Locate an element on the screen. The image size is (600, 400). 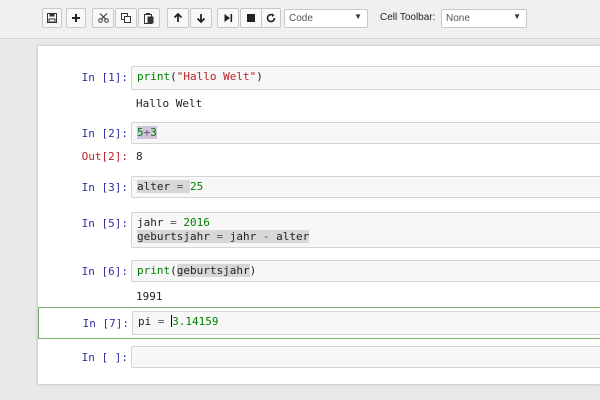
code-line: geburtsjahr = jahr - alter is located at coordinates (223, 236).